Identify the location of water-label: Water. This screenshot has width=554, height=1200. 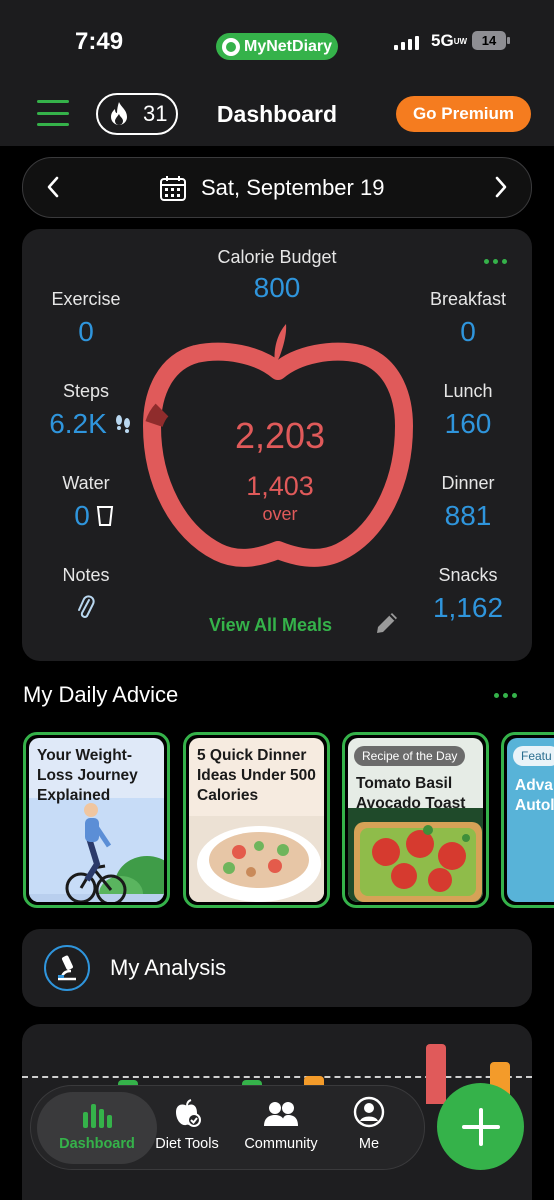
(86, 483).